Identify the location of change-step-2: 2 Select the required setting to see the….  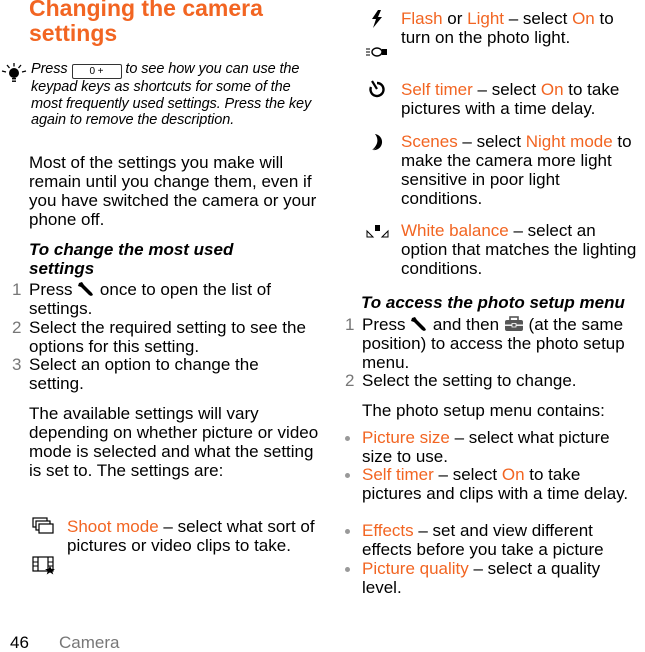
(159, 337).